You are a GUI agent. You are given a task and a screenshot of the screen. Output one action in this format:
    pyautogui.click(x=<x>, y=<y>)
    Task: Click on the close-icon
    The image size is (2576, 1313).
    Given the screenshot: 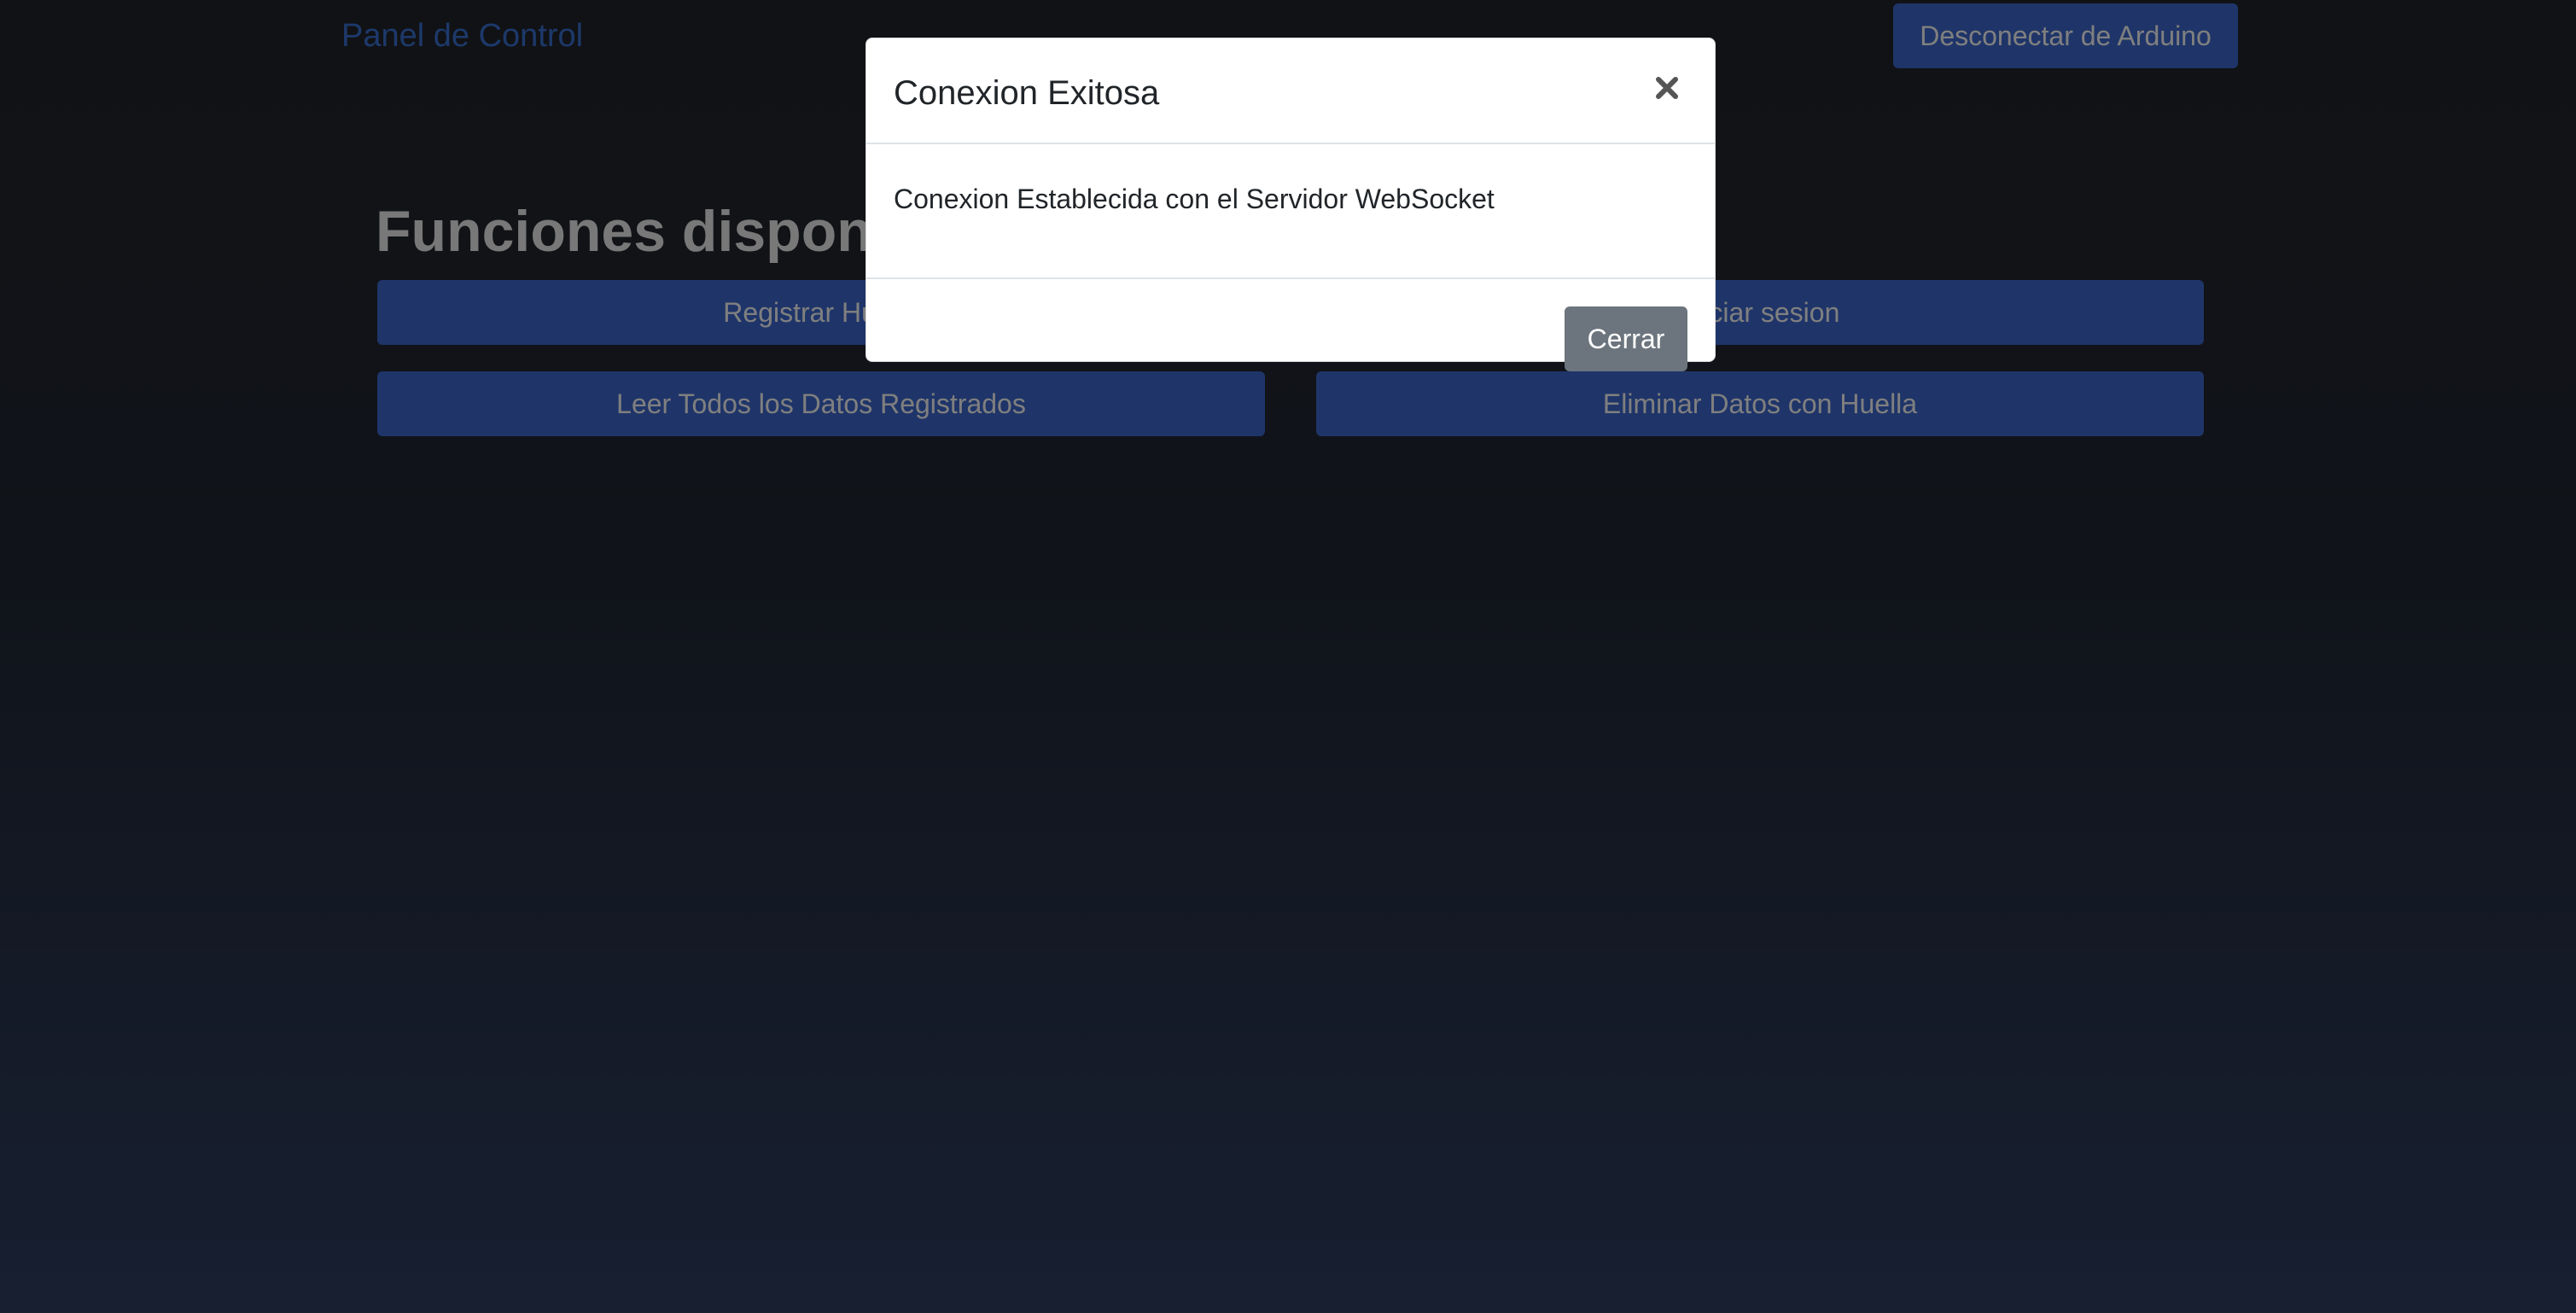 What is the action you would take?
    pyautogui.click(x=1667, y=88)
    